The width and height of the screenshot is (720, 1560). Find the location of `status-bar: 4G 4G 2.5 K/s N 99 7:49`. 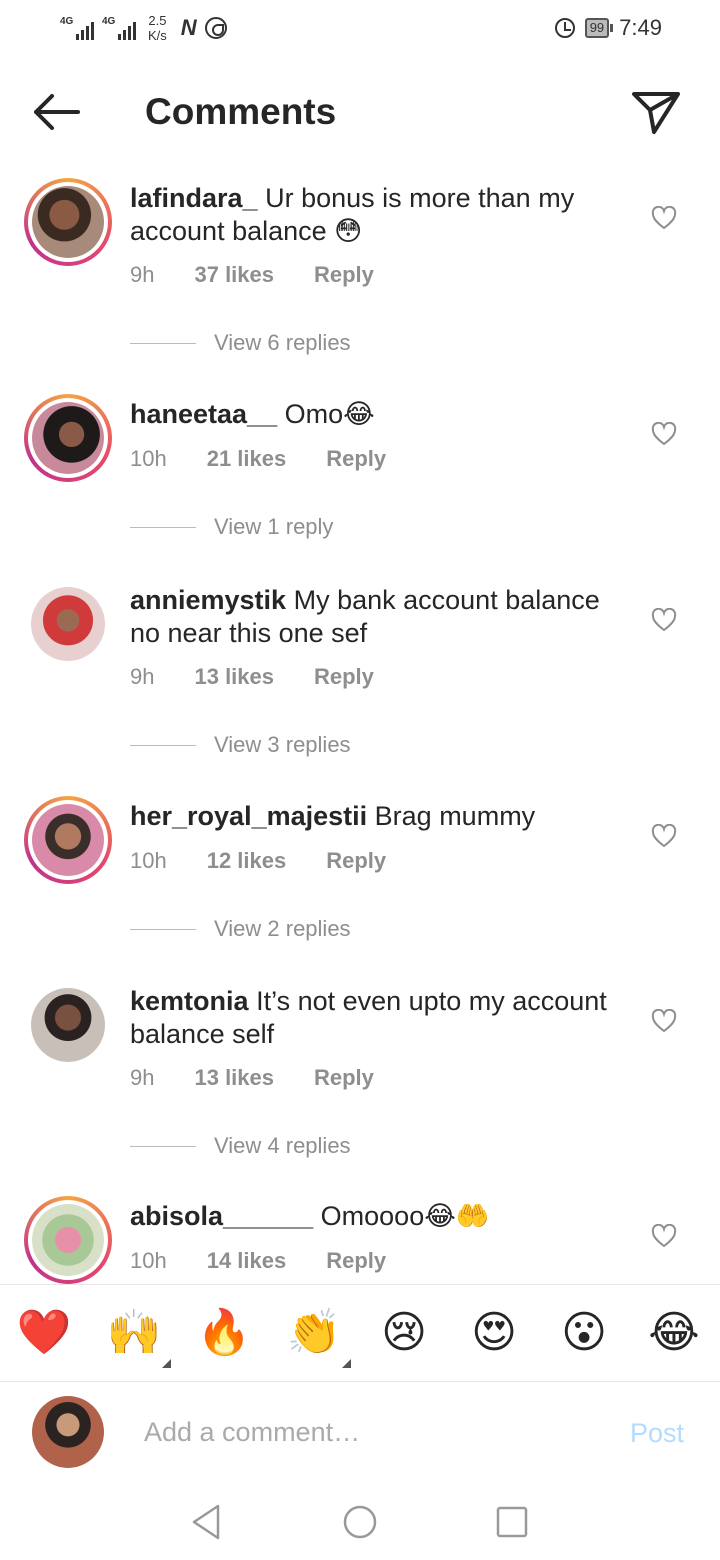

status-bar: 4G 4G 2.5 K/s N 99 7:49 is located at coordinates (360, 28).